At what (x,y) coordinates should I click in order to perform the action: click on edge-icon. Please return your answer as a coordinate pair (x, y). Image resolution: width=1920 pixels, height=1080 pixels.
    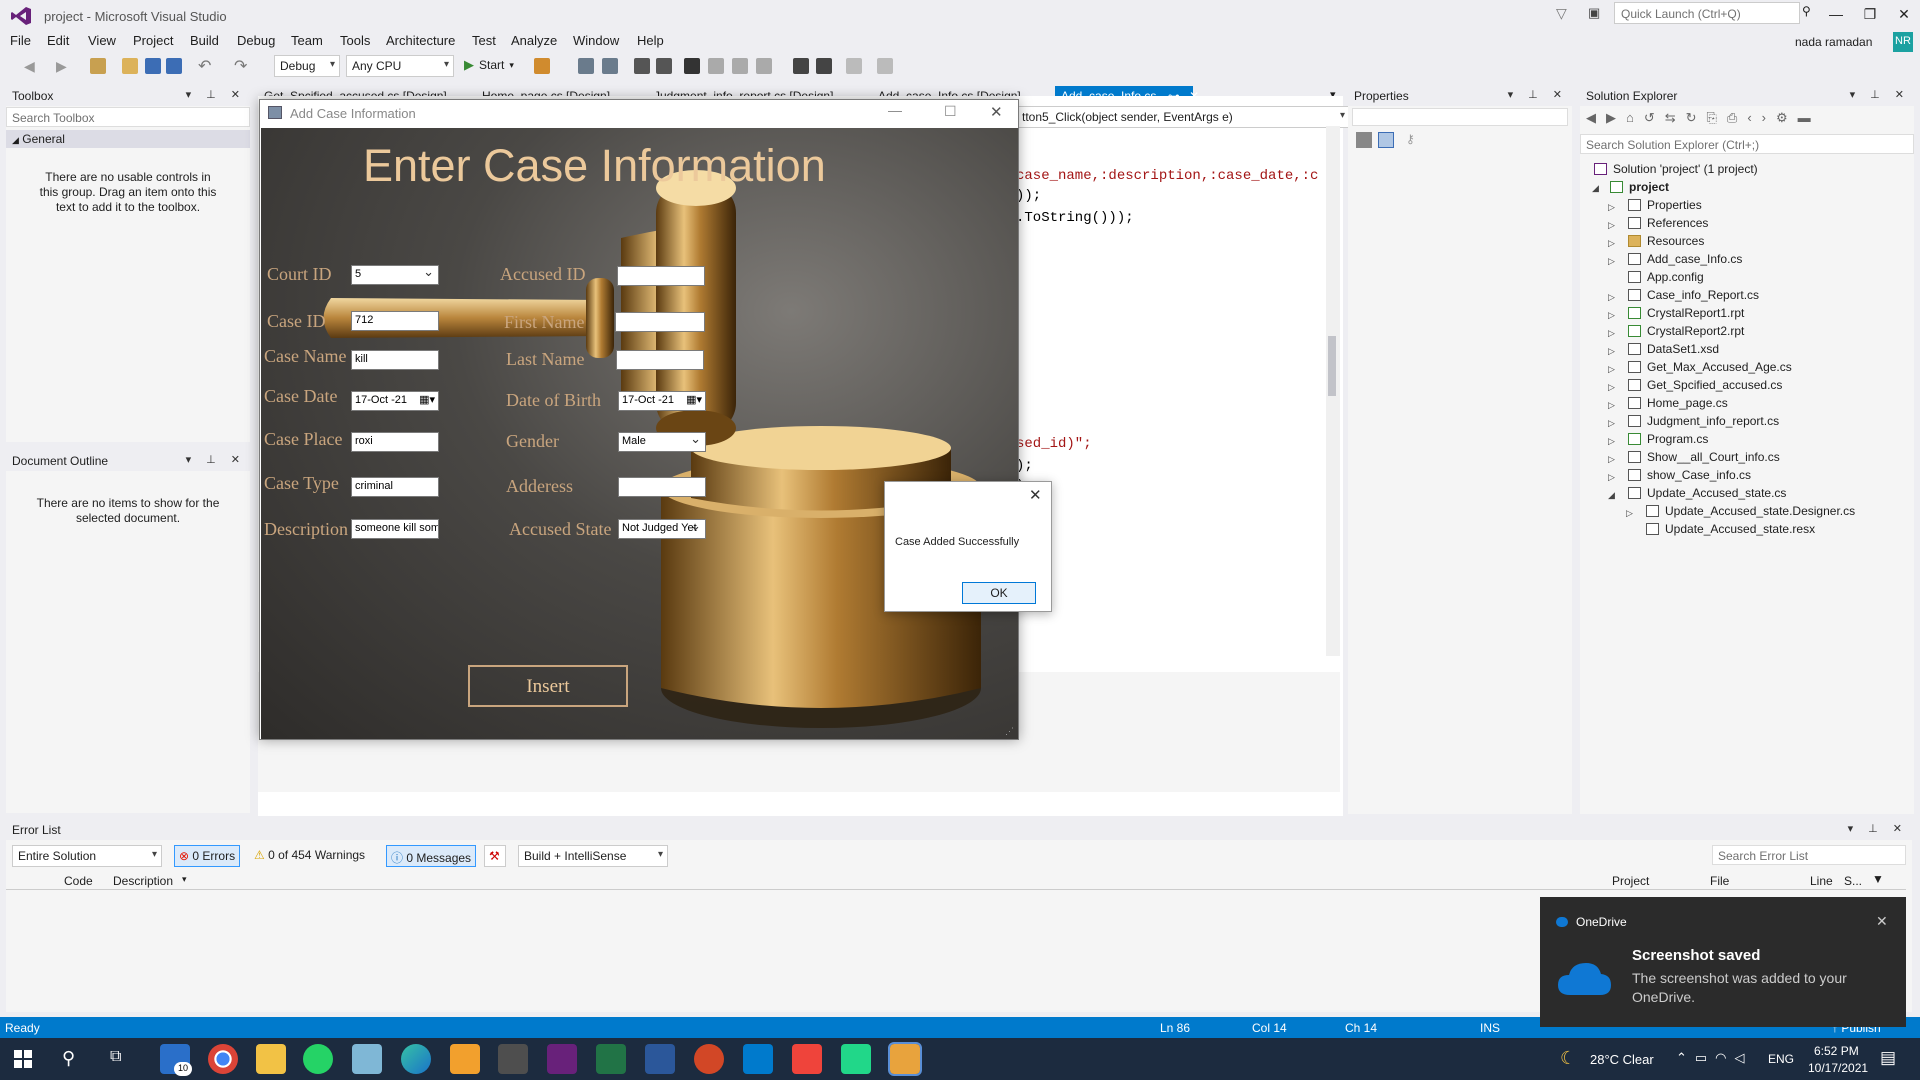
    Looking at the image, I should click on (416, 1059).